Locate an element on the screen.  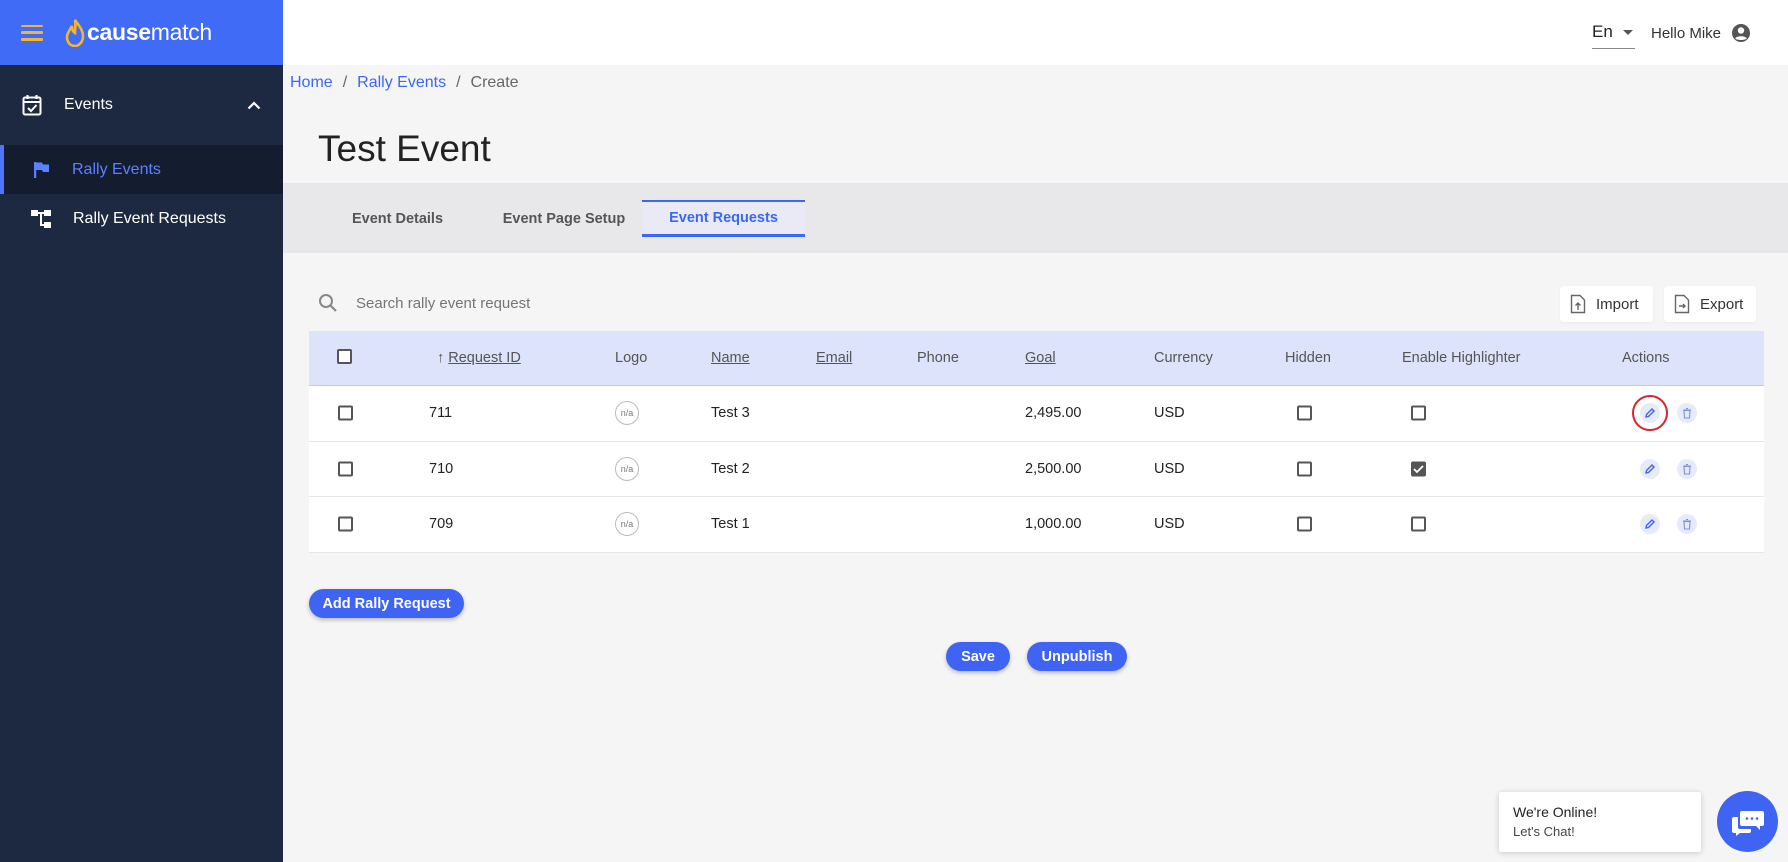
menu-icon is located at coordinates (32, 32).